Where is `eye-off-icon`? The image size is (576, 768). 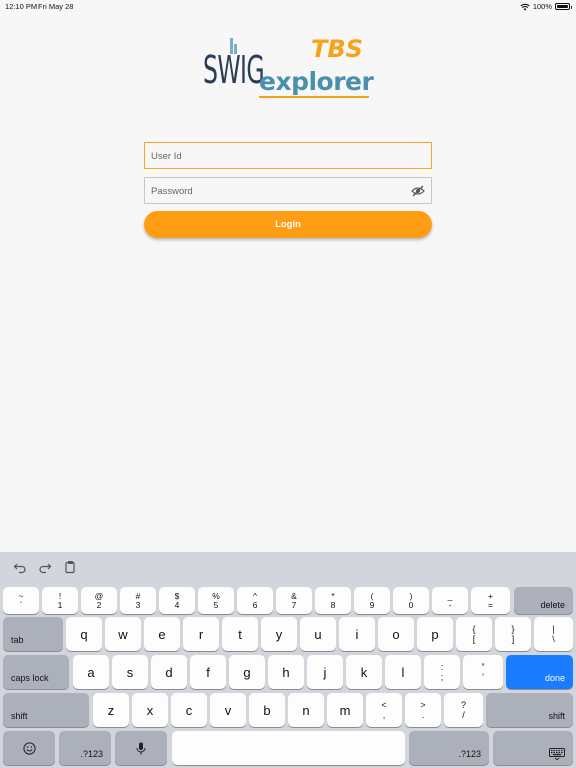
eye-off-icon is located at coordinates (418, 191).